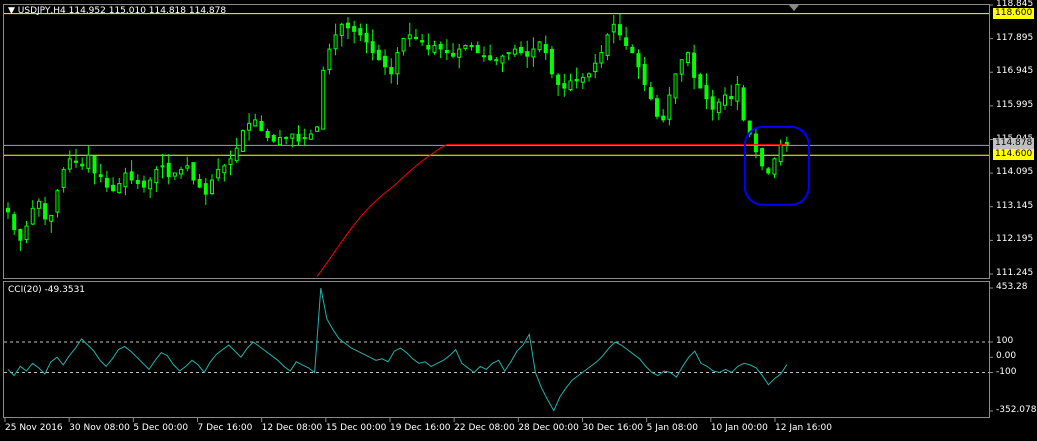 This screenshot has height=441, width=1037. What do you see at coordinates (1012, 287) in the screenshot?
I see `cci-tick-label: 453.28` at bounding box center [1012, 287].